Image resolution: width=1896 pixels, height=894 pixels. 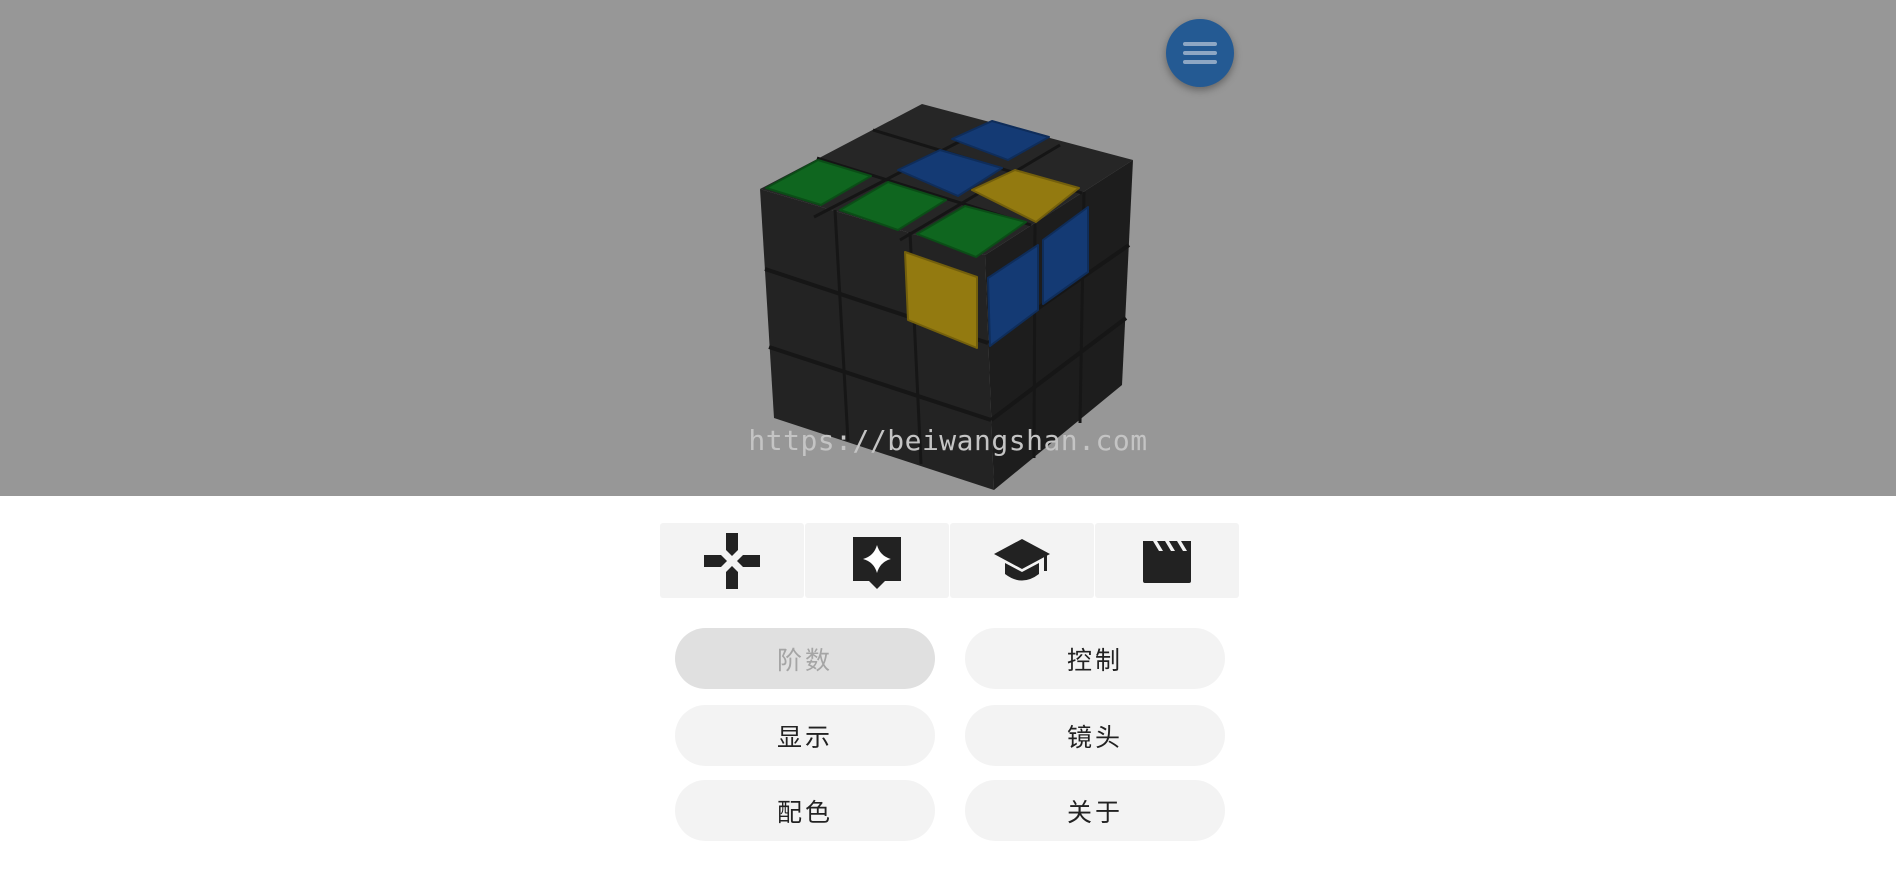 What do you see at coordinates (1095, 658) in the screenshot?
I see `option-control-button: 控制` at bounding box center [1095, 658].